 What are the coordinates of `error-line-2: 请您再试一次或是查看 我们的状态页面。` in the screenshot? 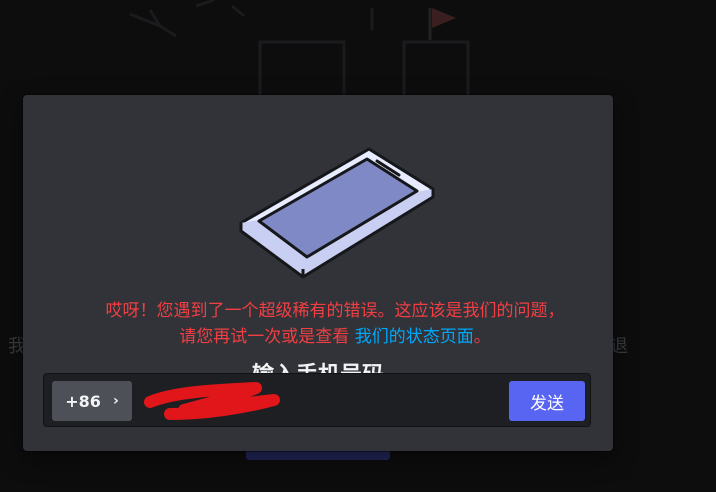 It's located at (335, 337).